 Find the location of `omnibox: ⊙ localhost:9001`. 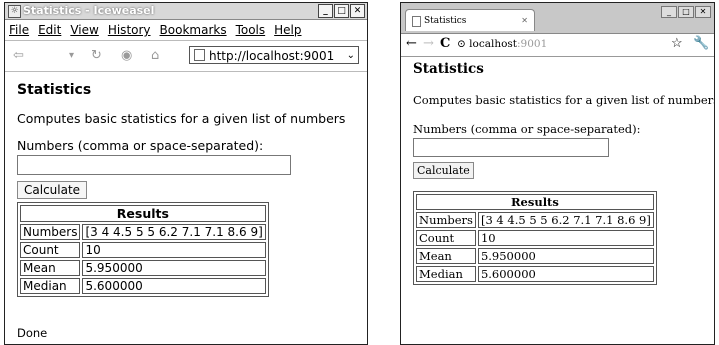

omnibox: ⊙ localhost:9001 is located at coordinates (502, 44).